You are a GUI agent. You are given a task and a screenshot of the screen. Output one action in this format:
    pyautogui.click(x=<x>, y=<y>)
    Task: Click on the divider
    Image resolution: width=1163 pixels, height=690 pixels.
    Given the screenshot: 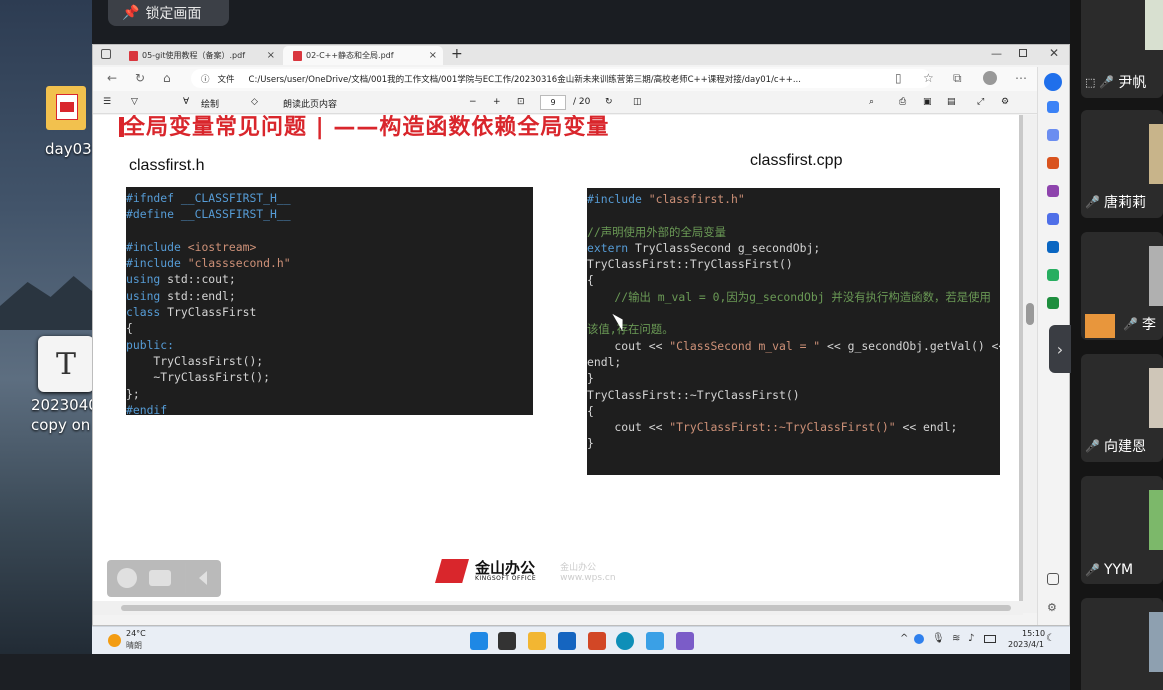 What is the action you would take?
    pyautogui.click(x=185, y=578)
    